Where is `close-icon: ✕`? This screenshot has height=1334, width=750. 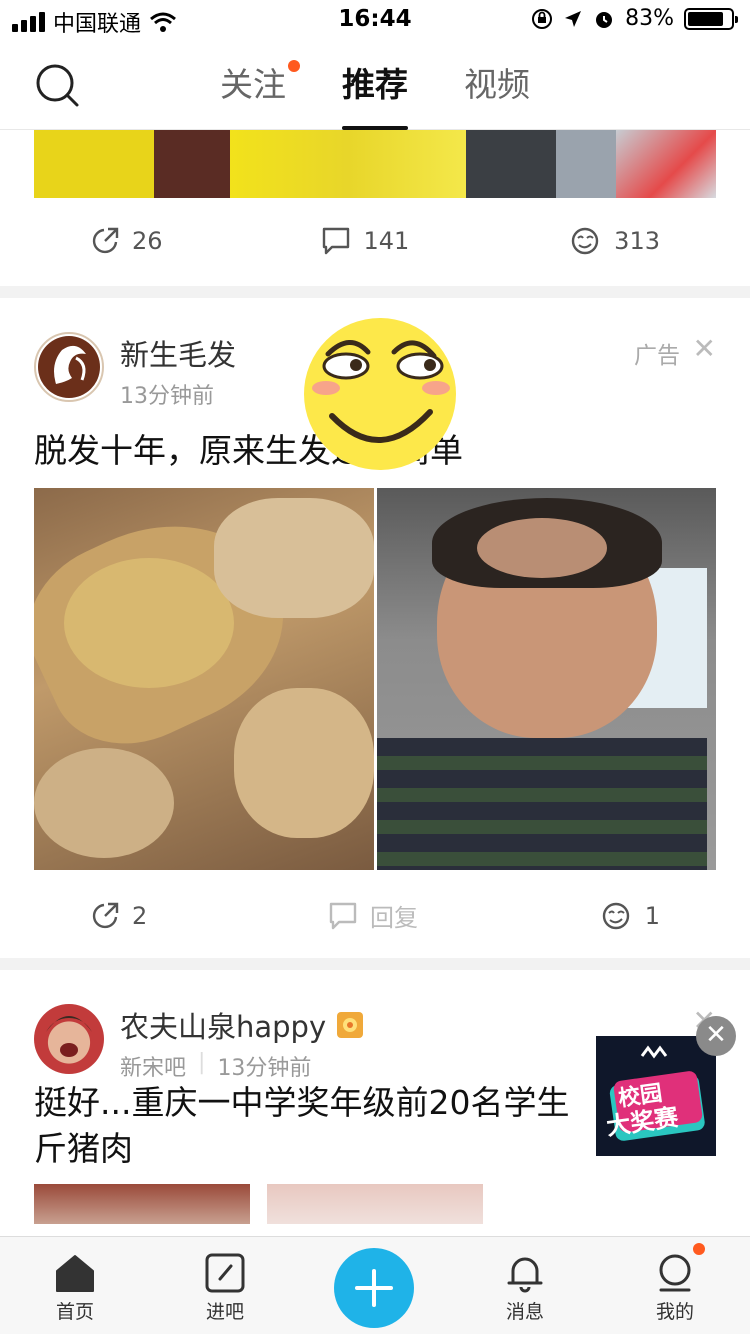 close-icon: ✕ is located at coordinates (704, 348).